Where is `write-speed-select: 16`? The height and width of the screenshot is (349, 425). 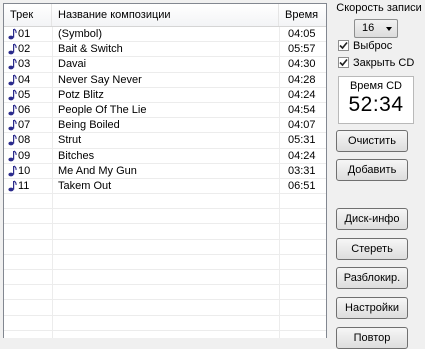
write-speed-select: 16 is located at coordinates (376, 28).